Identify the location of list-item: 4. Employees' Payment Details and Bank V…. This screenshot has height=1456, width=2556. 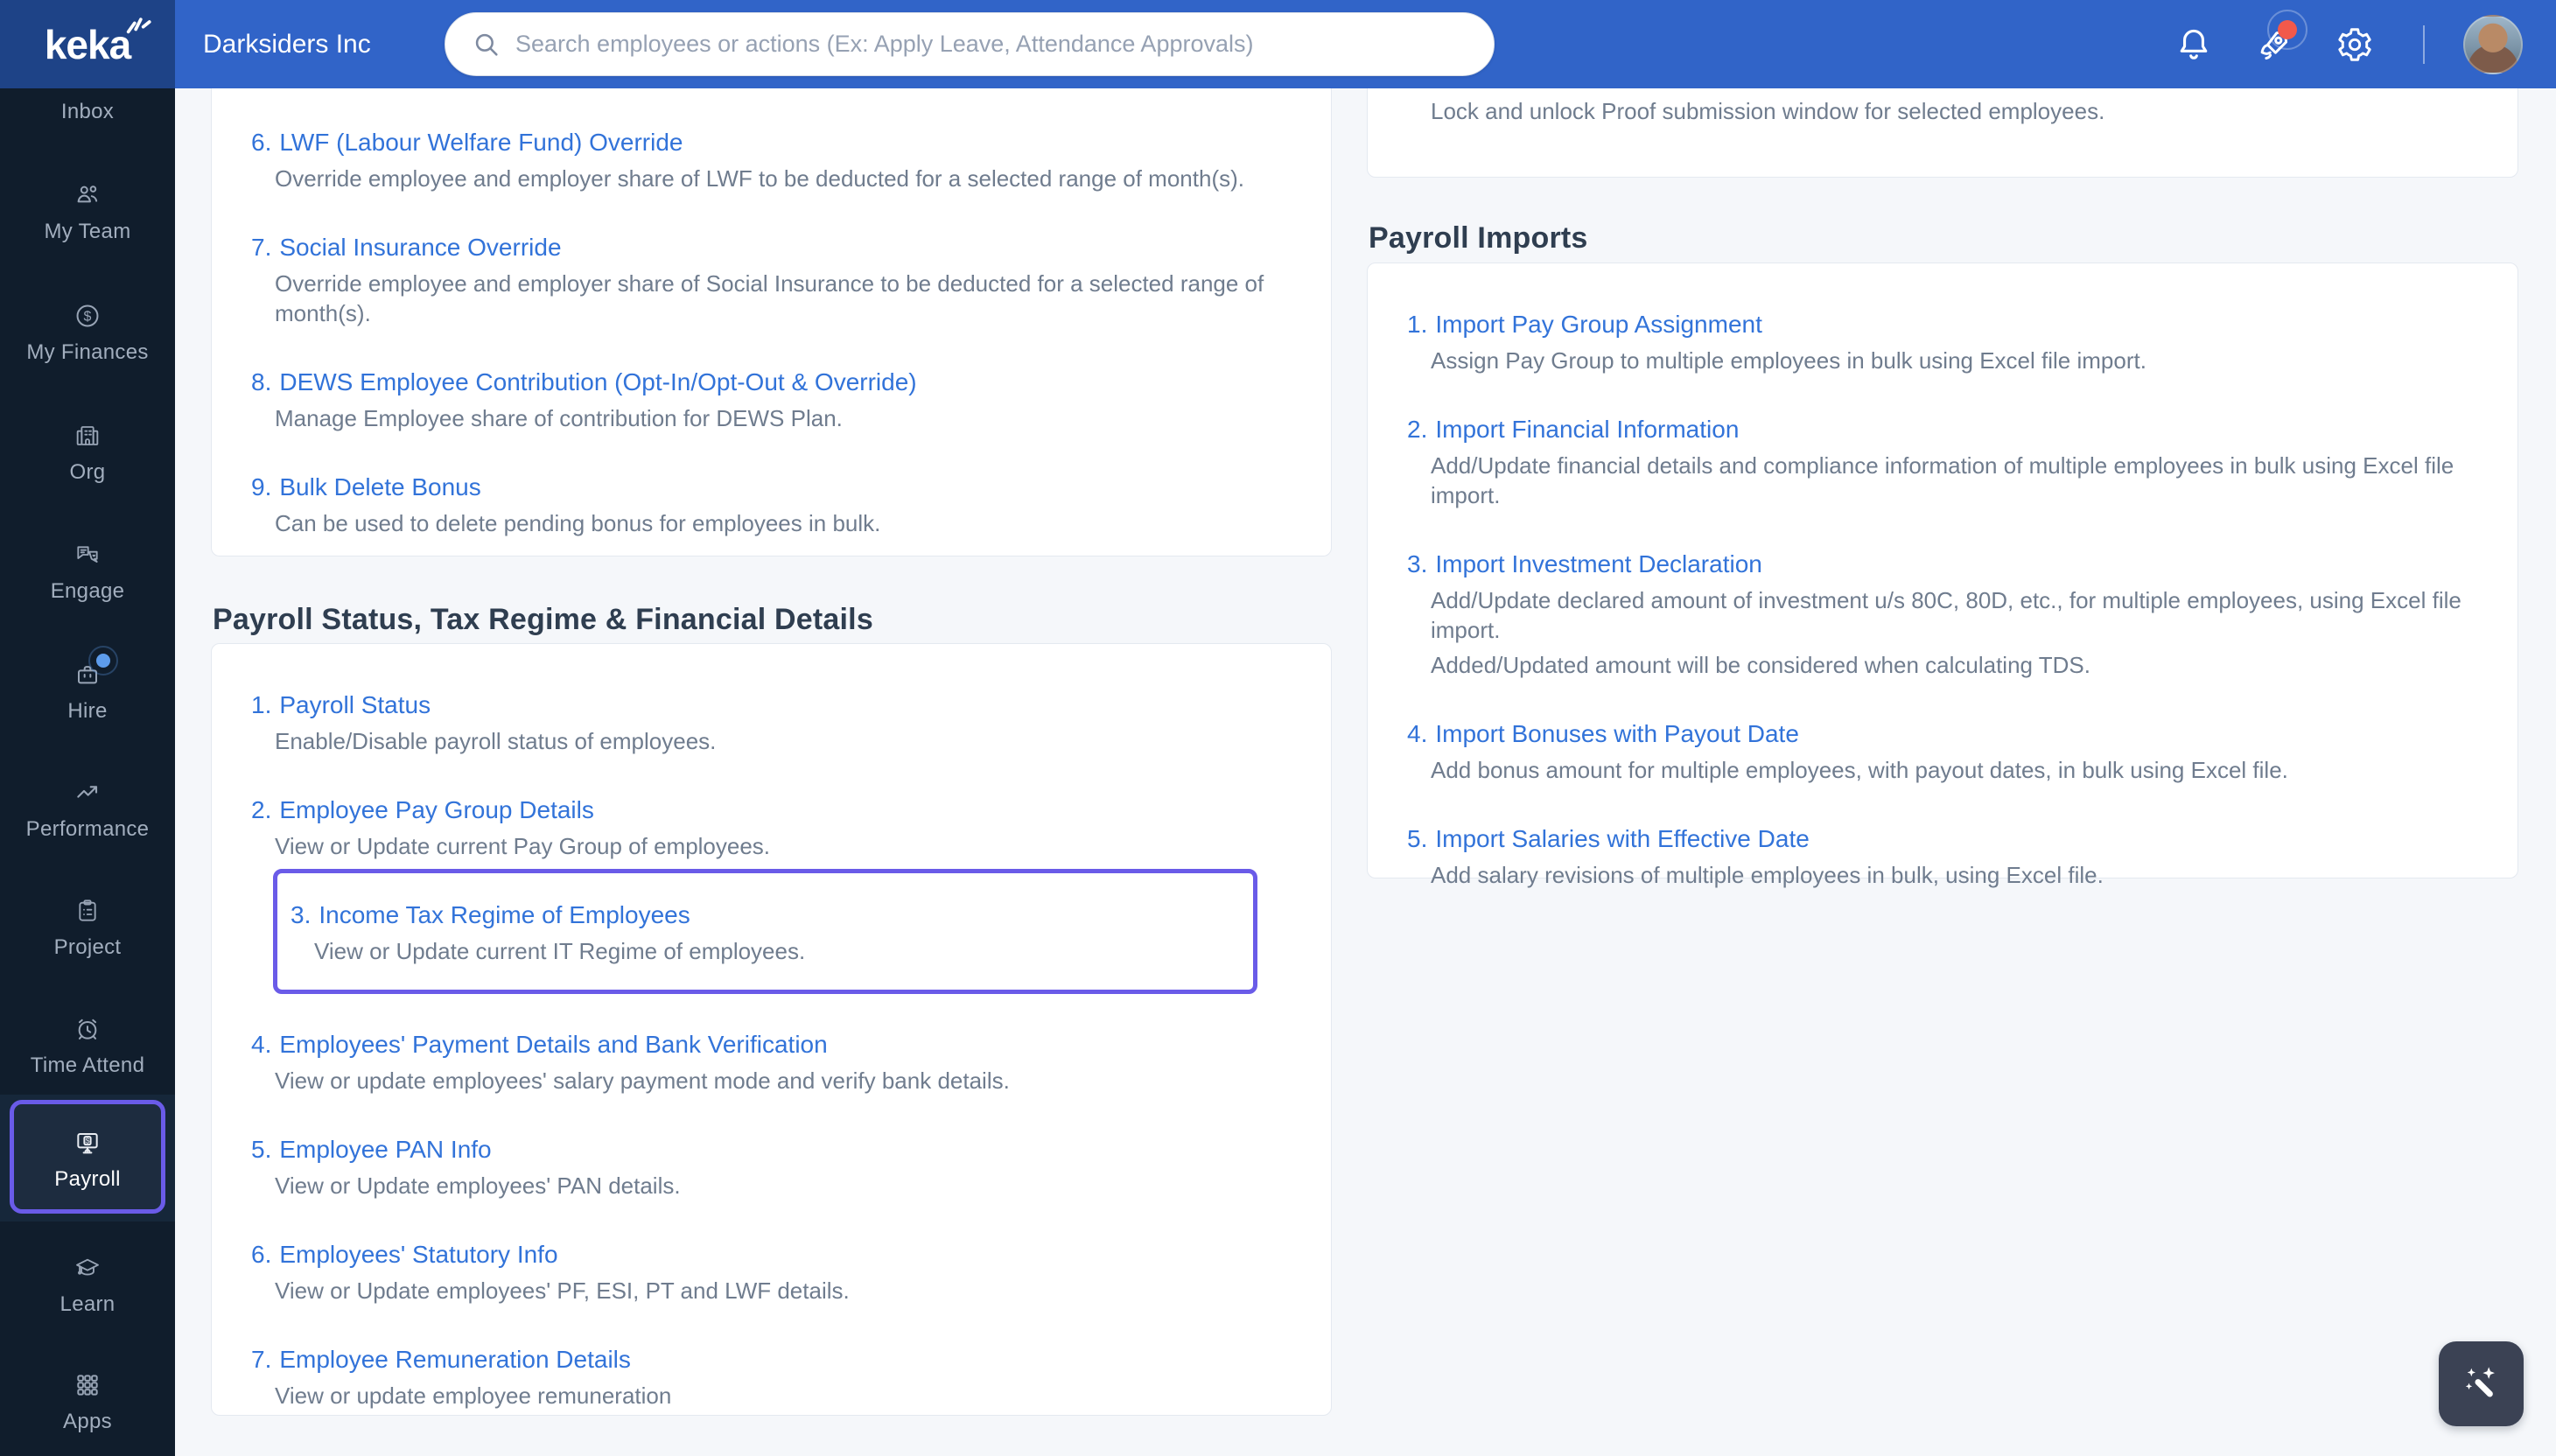
(773, 1063).